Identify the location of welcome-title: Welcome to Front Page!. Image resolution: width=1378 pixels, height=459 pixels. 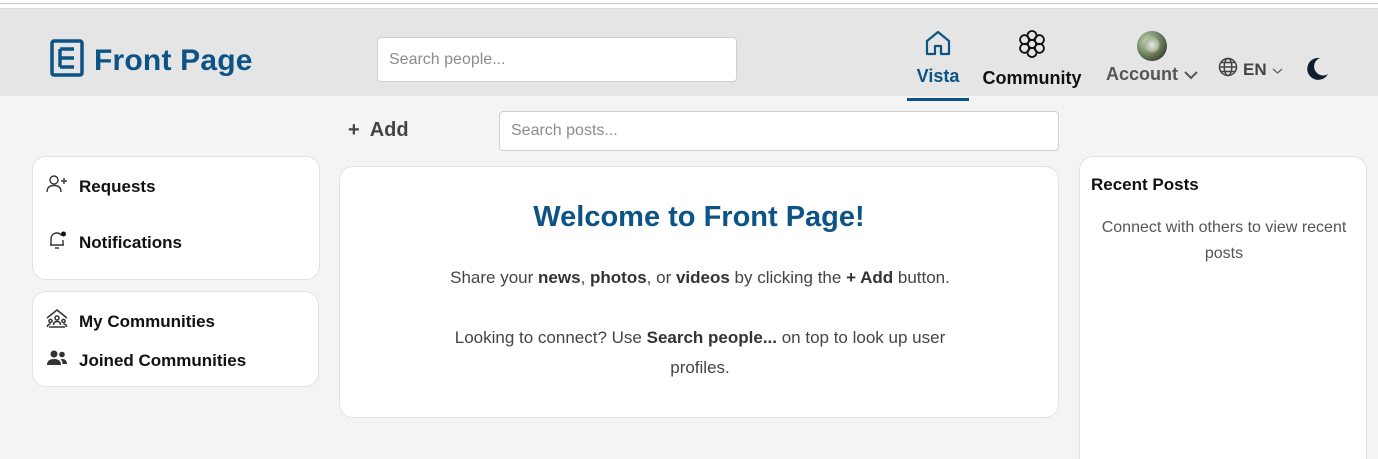
(699, 217).